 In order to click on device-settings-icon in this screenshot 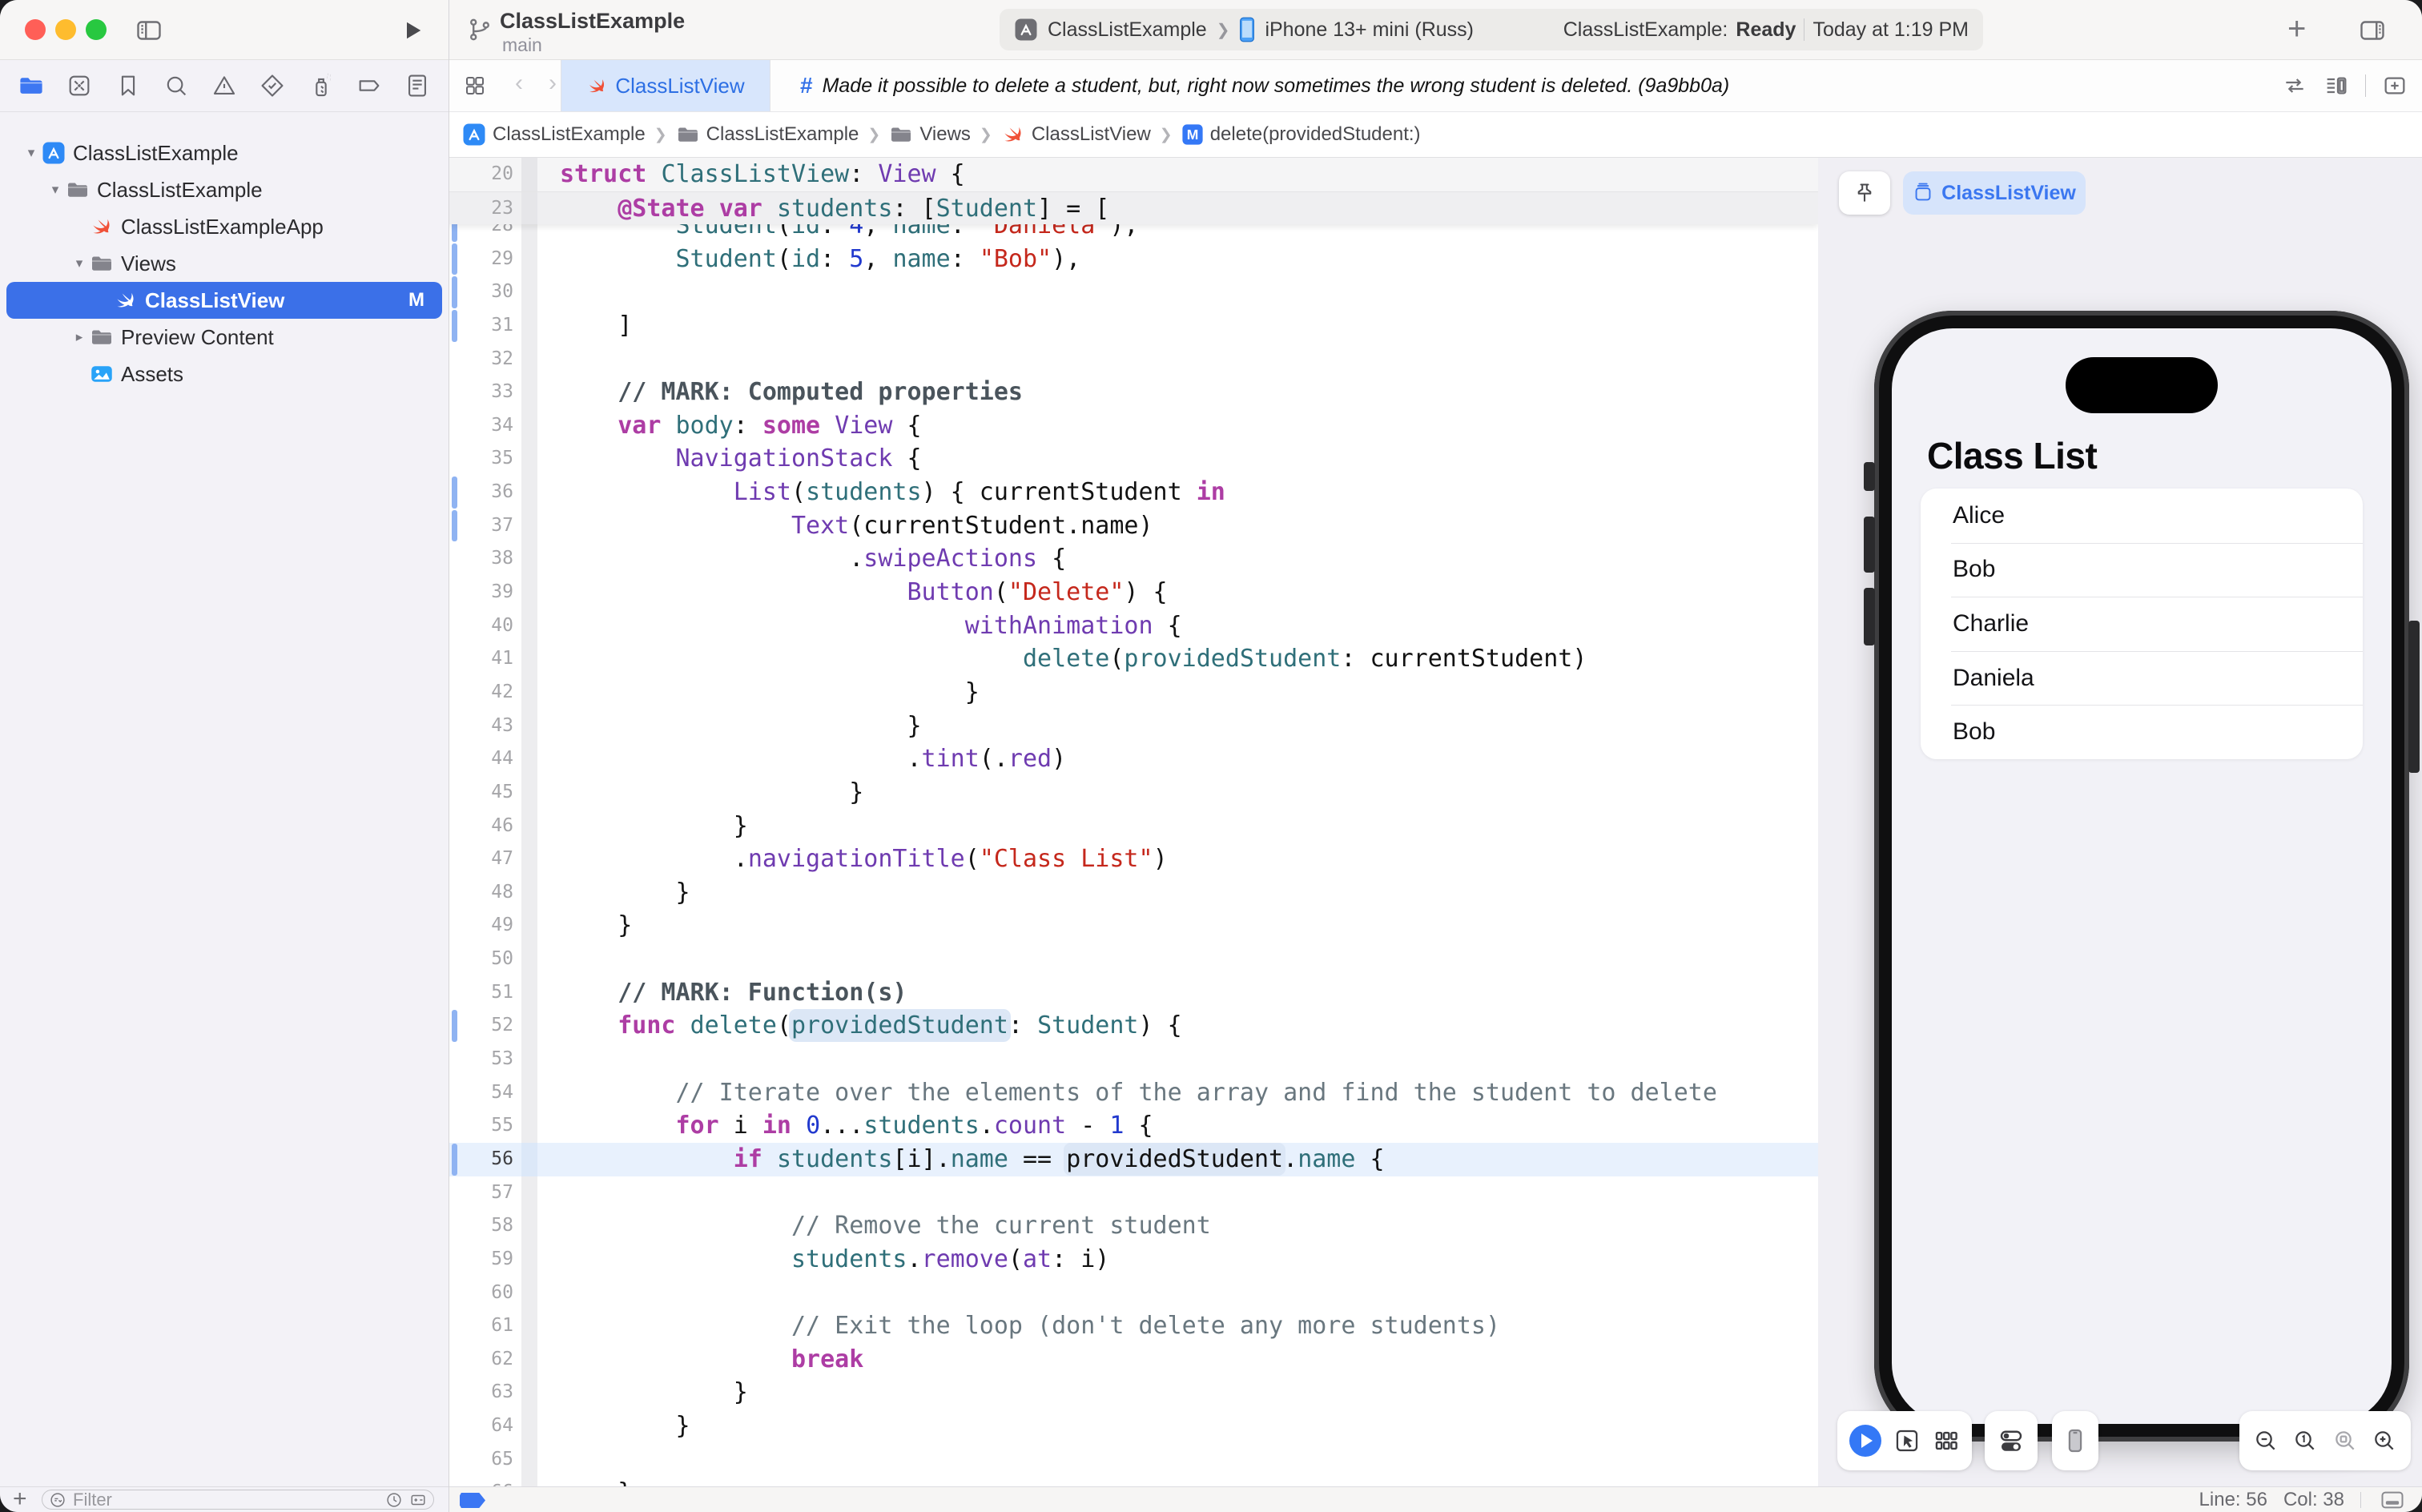, I will do `click(2012, 1440)`.